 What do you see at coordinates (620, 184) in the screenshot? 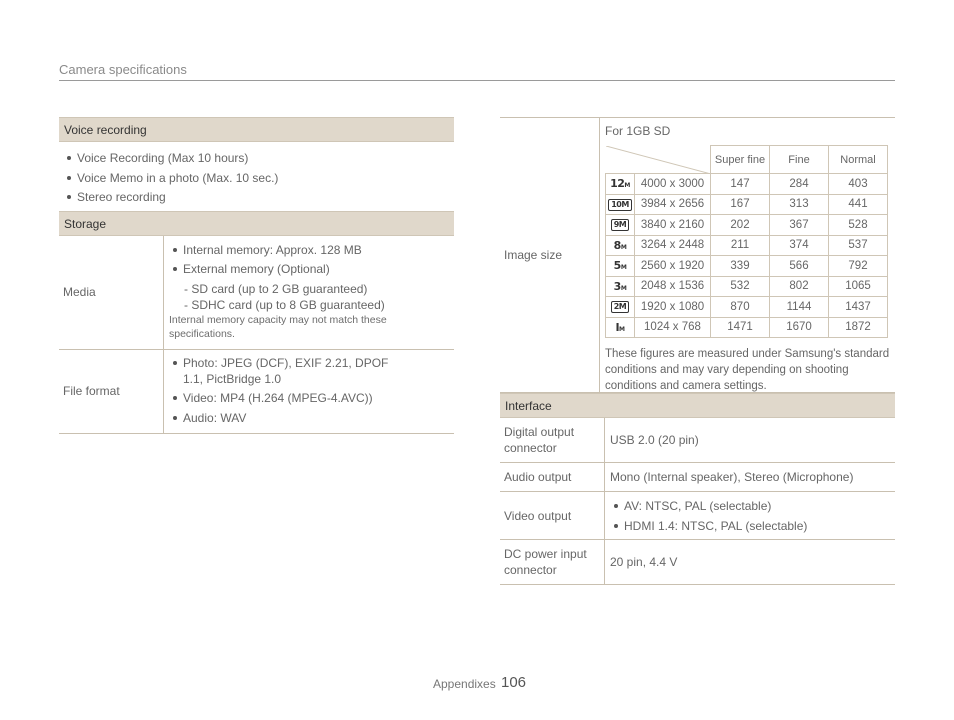
I see `12m-resolution-icon: 12M` at bounding box center [620, 184].